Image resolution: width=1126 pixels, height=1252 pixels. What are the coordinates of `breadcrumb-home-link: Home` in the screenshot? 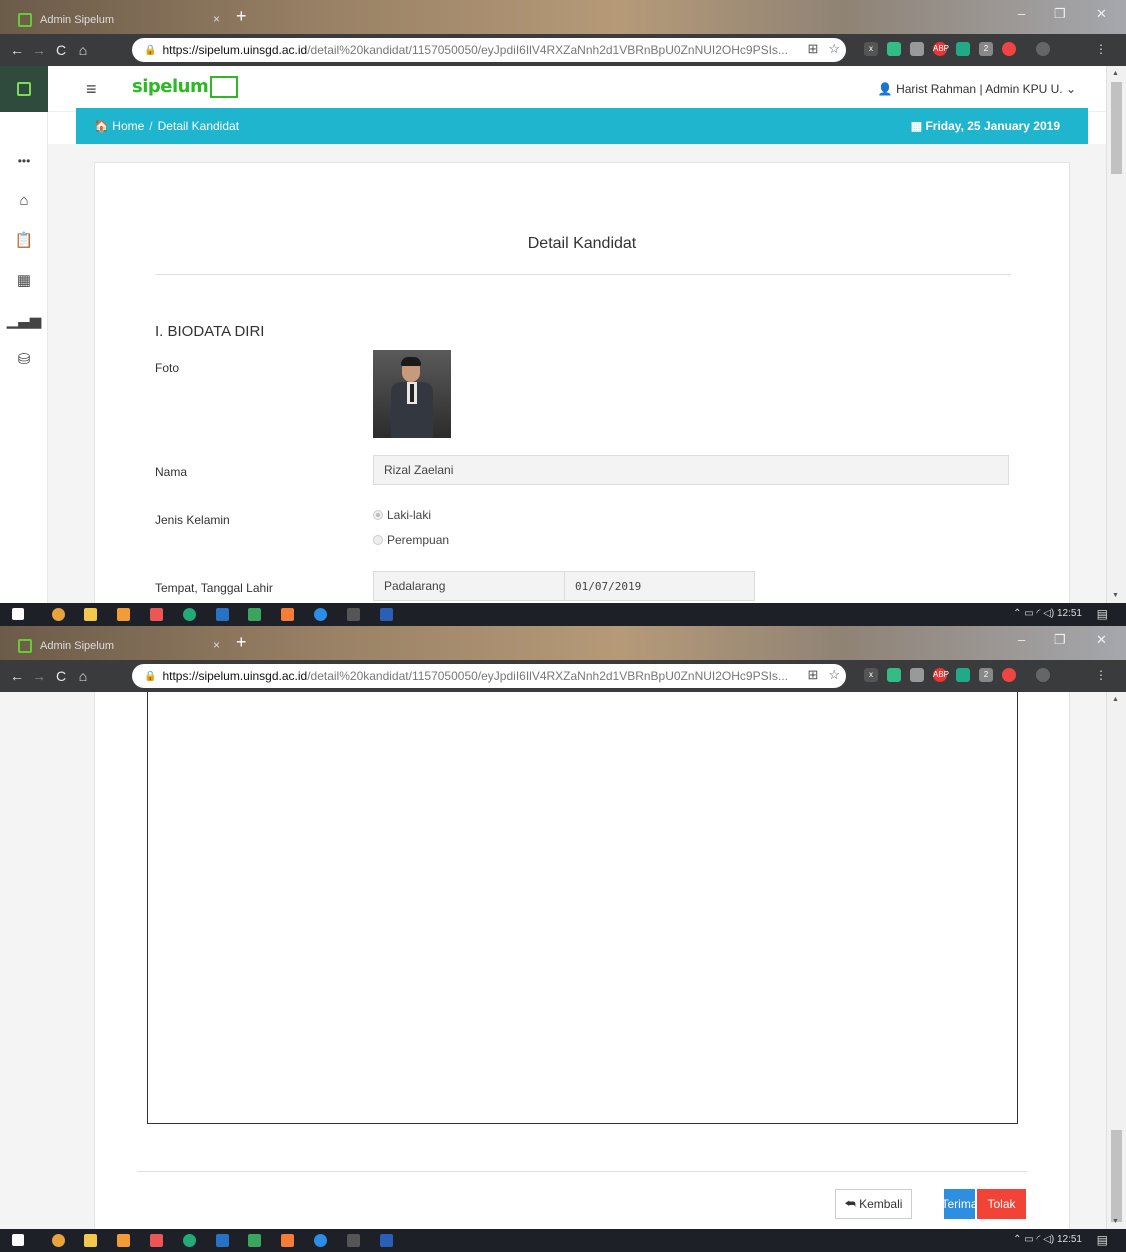 It's located at (128, 126).